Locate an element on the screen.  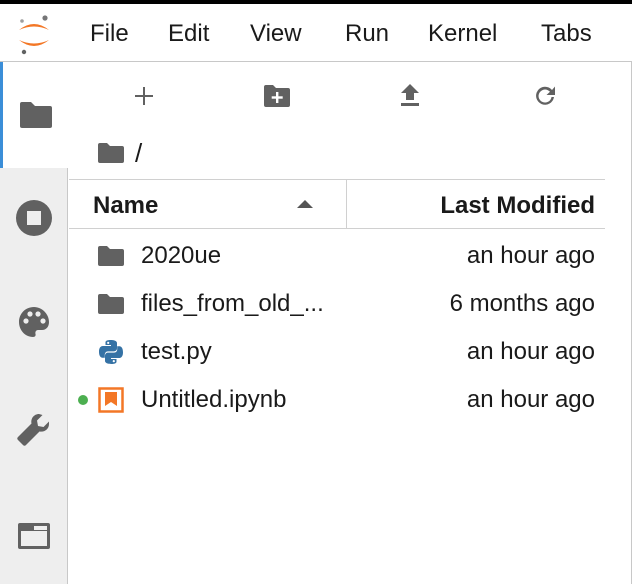
palette-icon is located at coordinates (34, 322).